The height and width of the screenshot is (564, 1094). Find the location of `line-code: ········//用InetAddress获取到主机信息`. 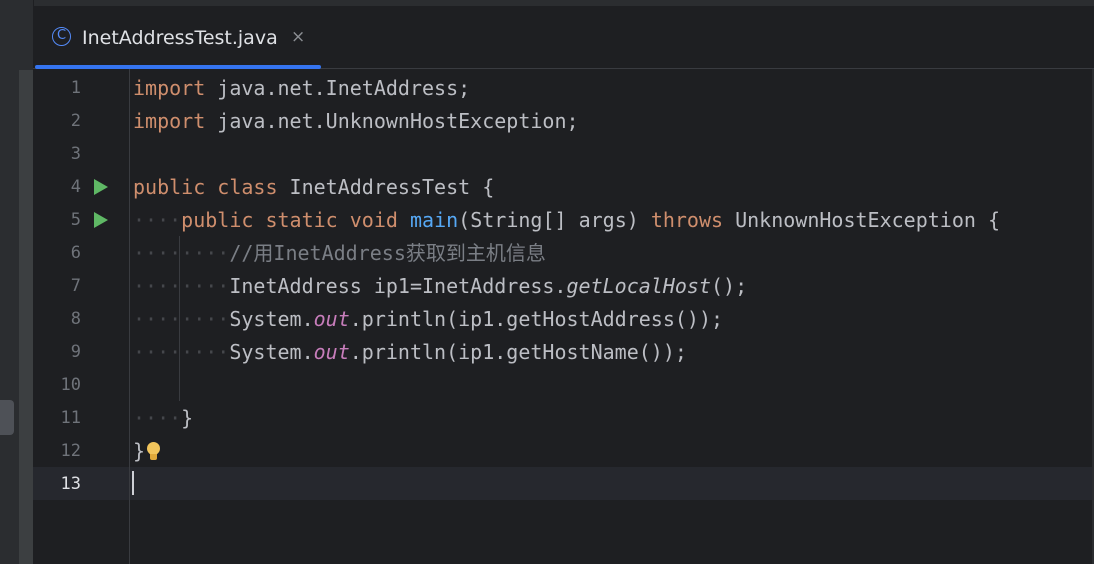

line-code: ········//用InetAddress获取到主机信息 is located at coordinates (339, 253).